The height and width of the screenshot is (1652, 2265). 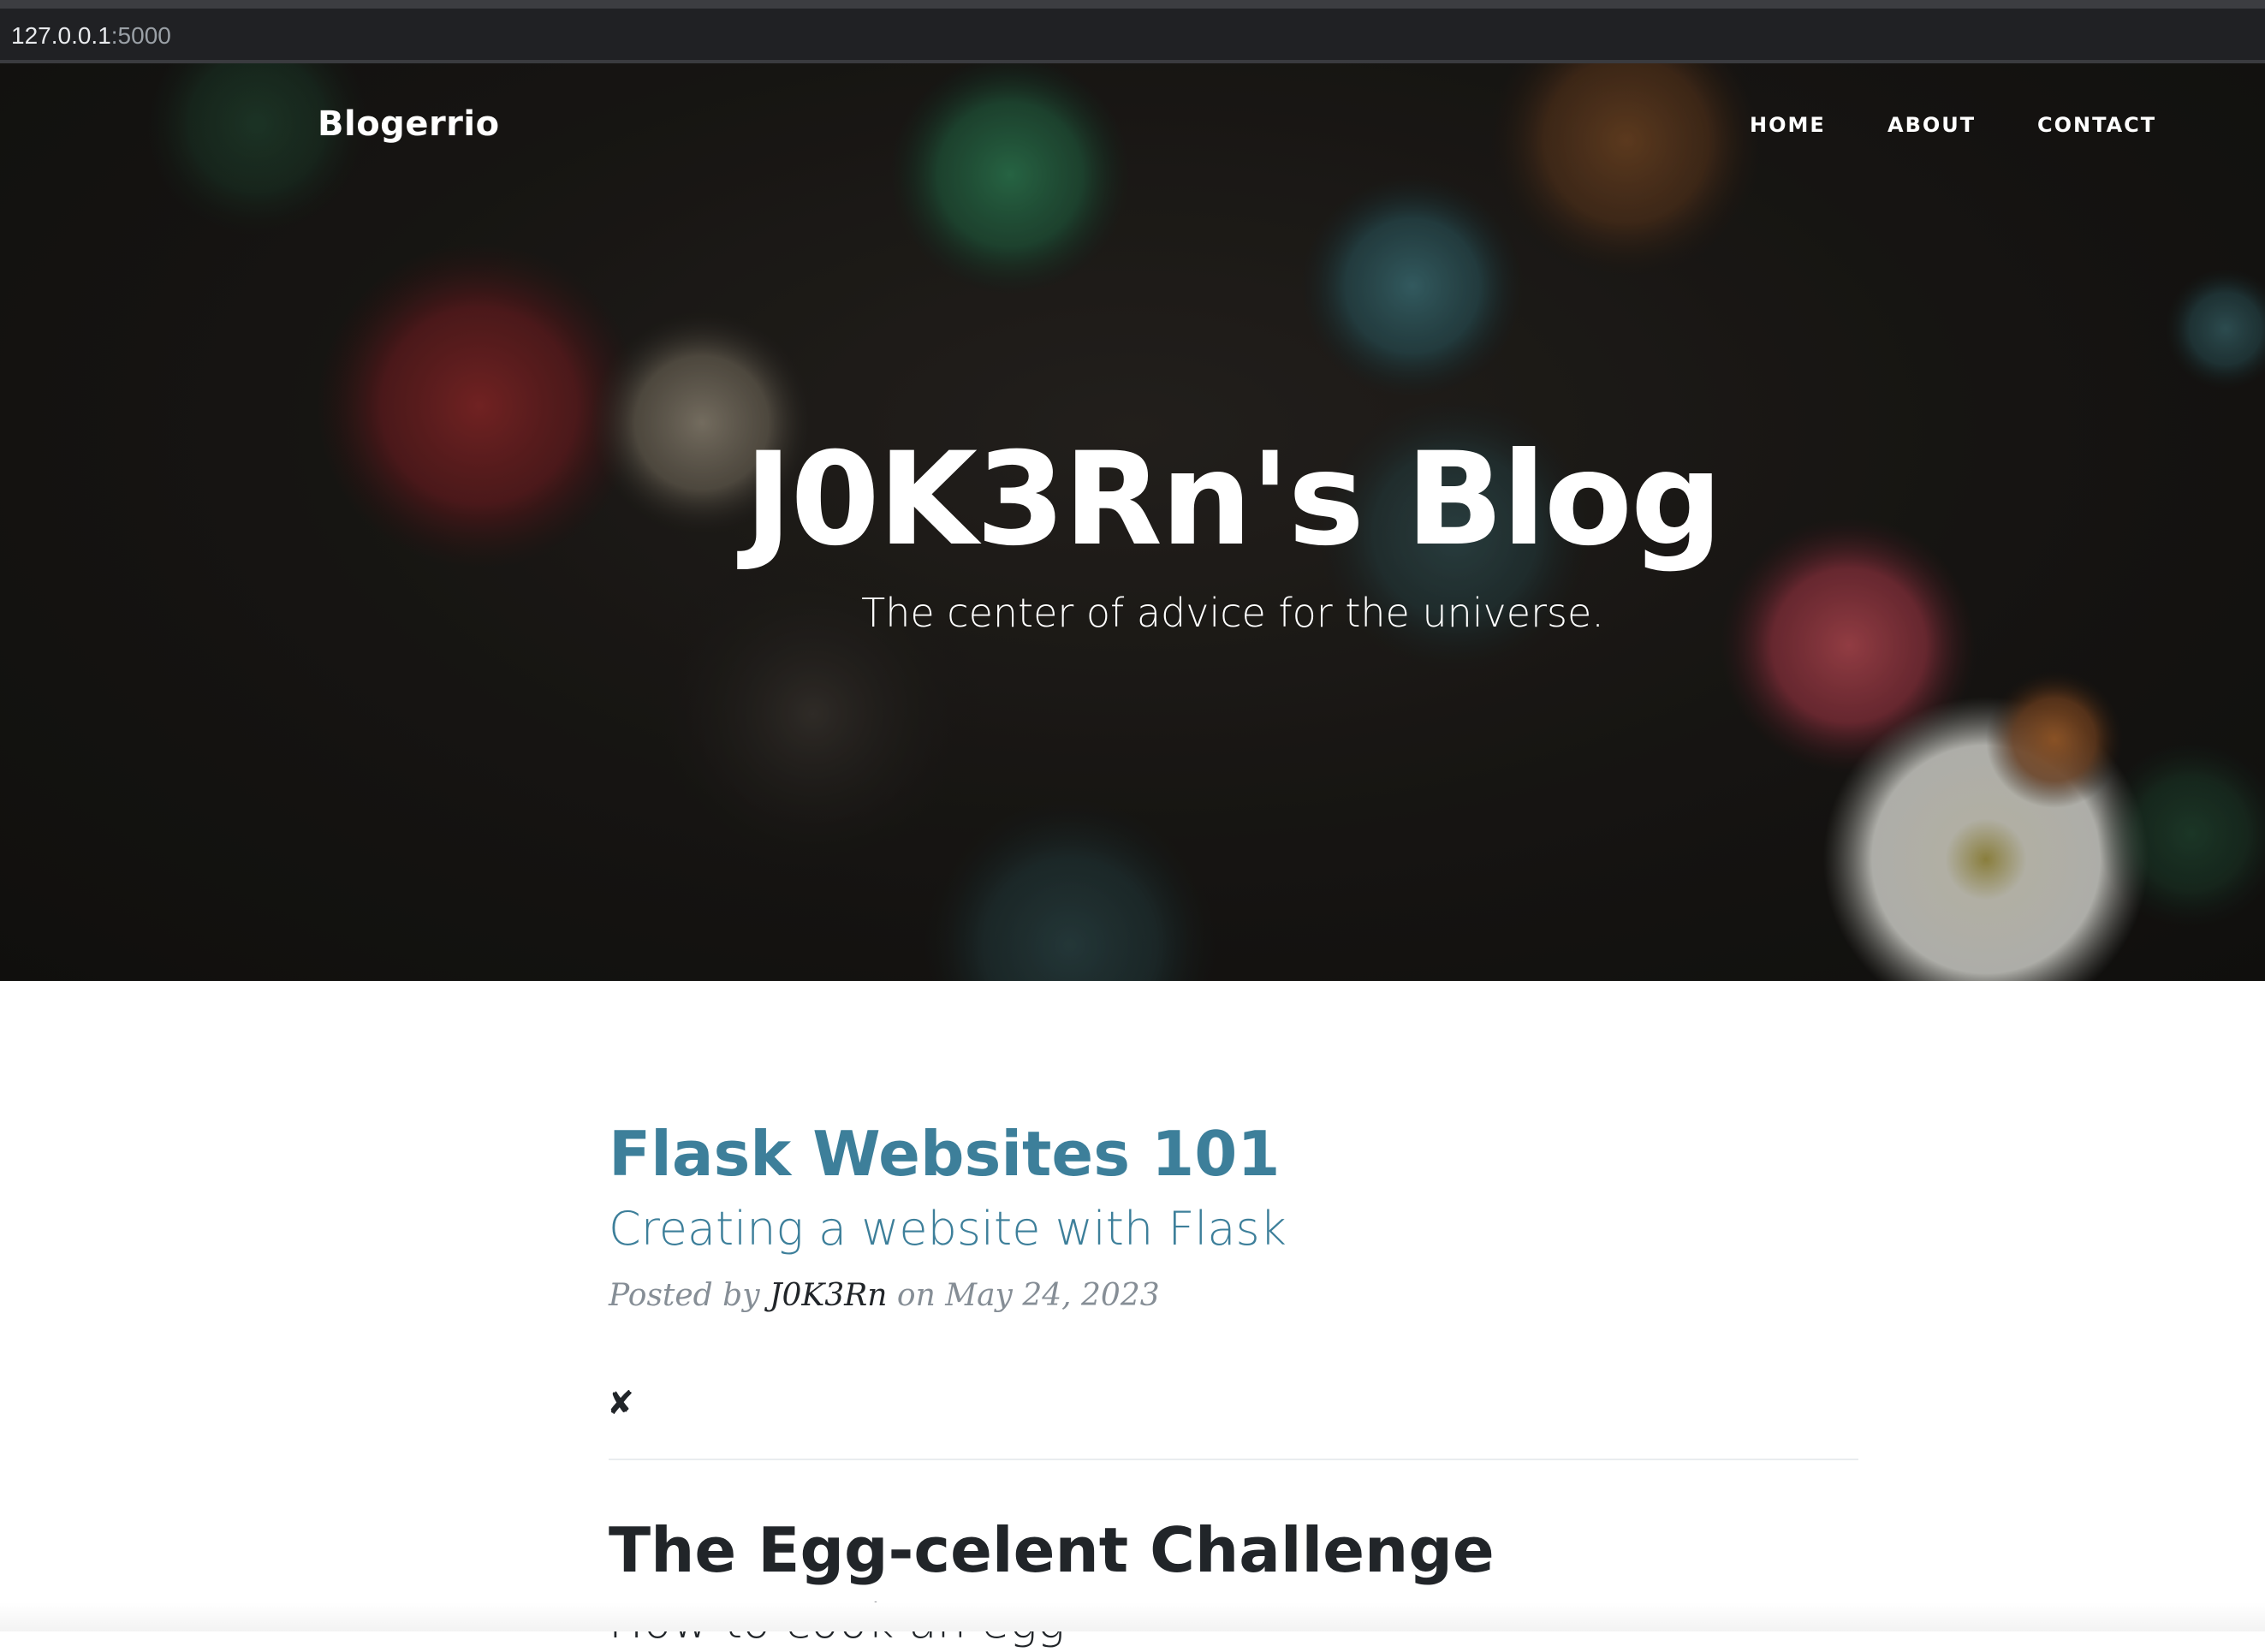 I want to click on posted-by-label: Posted by, so click(x=684, y=1295).